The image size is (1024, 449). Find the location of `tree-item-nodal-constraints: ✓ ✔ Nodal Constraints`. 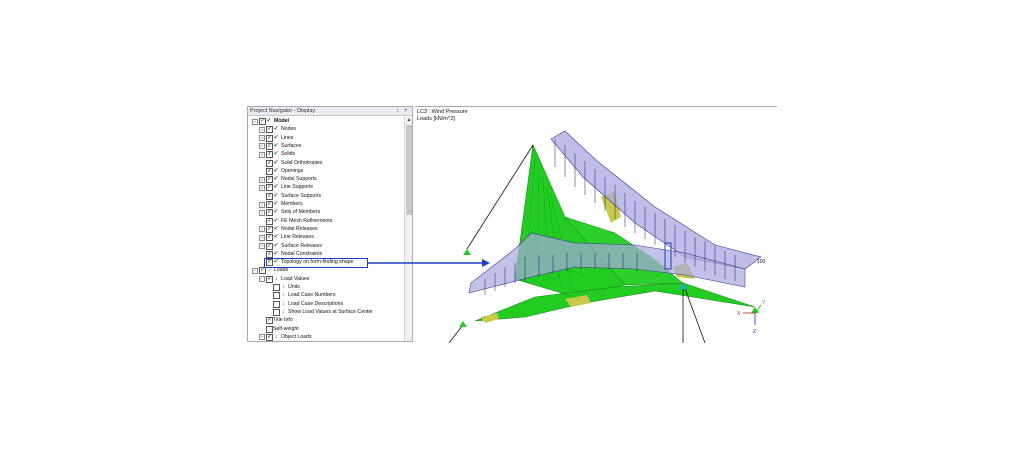

tree-item-nodal-constraints: ✓ ✔ Nodal Constraints is located at coordinates (326, 254).